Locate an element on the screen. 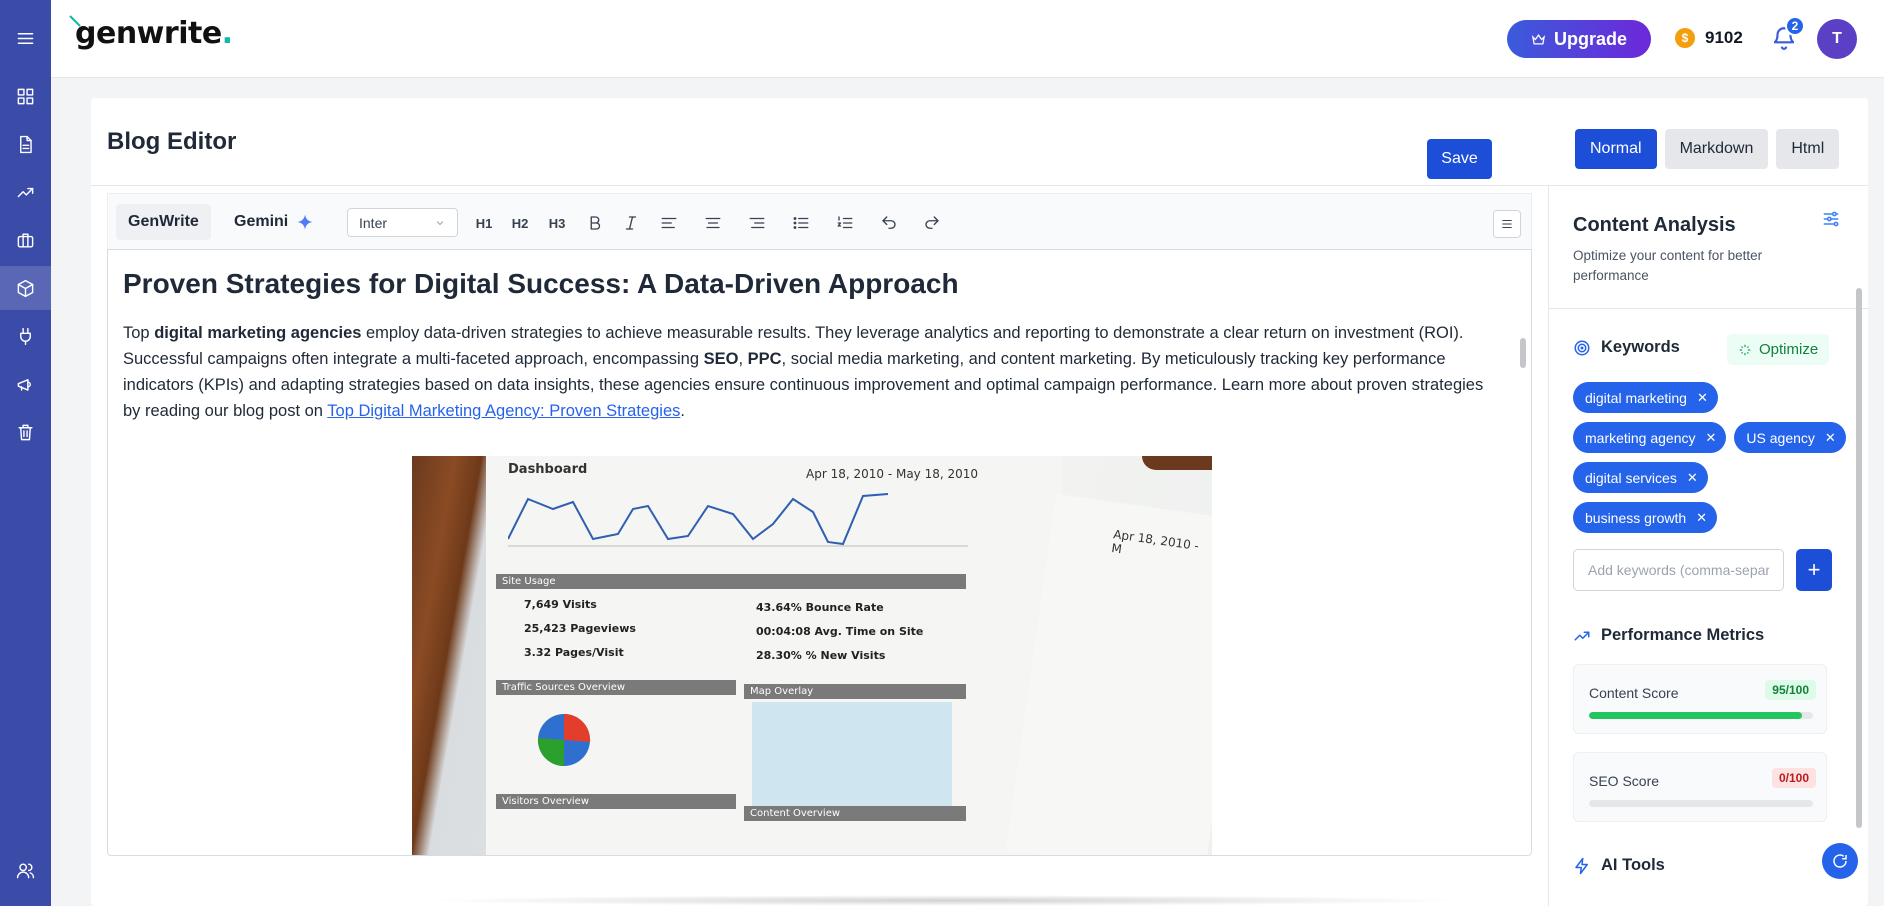 The height and width of the screenshot is (906, 1884). bullet-list-button is located at coordinates (801, 223).